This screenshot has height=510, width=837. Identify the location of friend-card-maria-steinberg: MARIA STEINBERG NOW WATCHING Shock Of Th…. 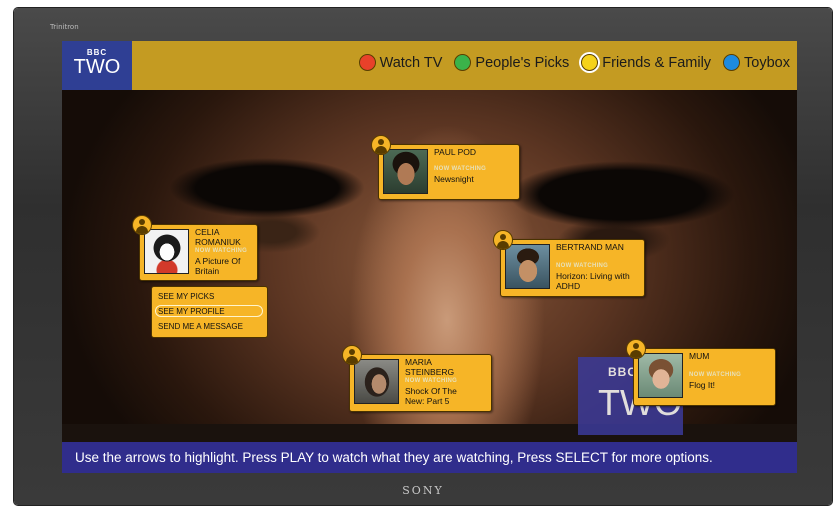
(420, 383).